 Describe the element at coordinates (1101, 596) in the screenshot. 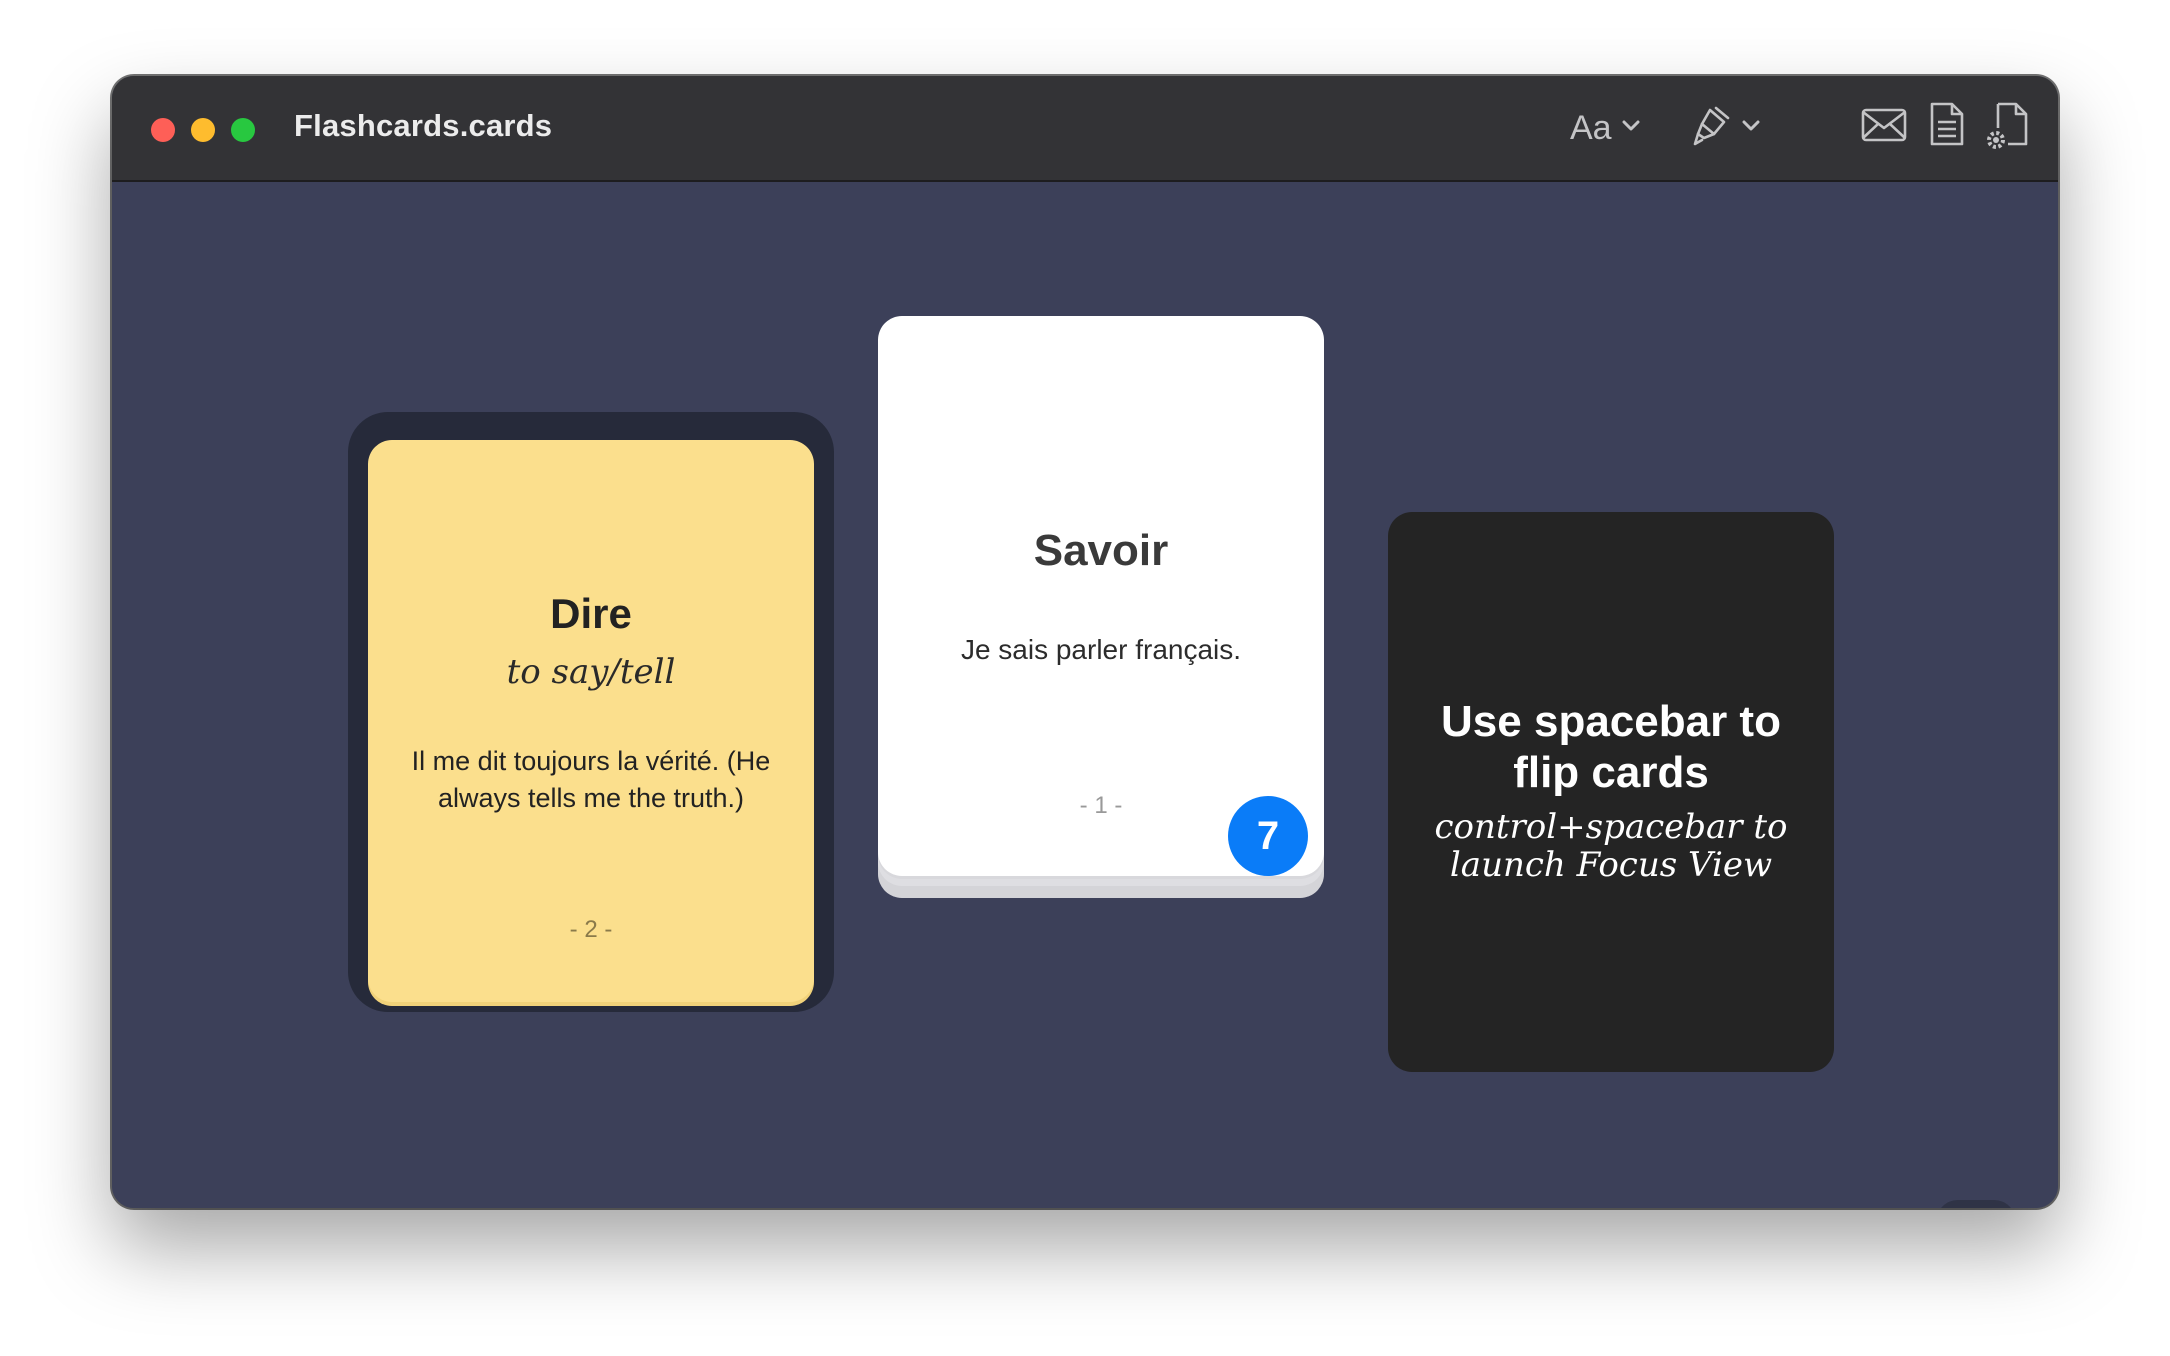

I see `flashcard-savoir: Savoir Je sais parler français. - 1 -` at that location.